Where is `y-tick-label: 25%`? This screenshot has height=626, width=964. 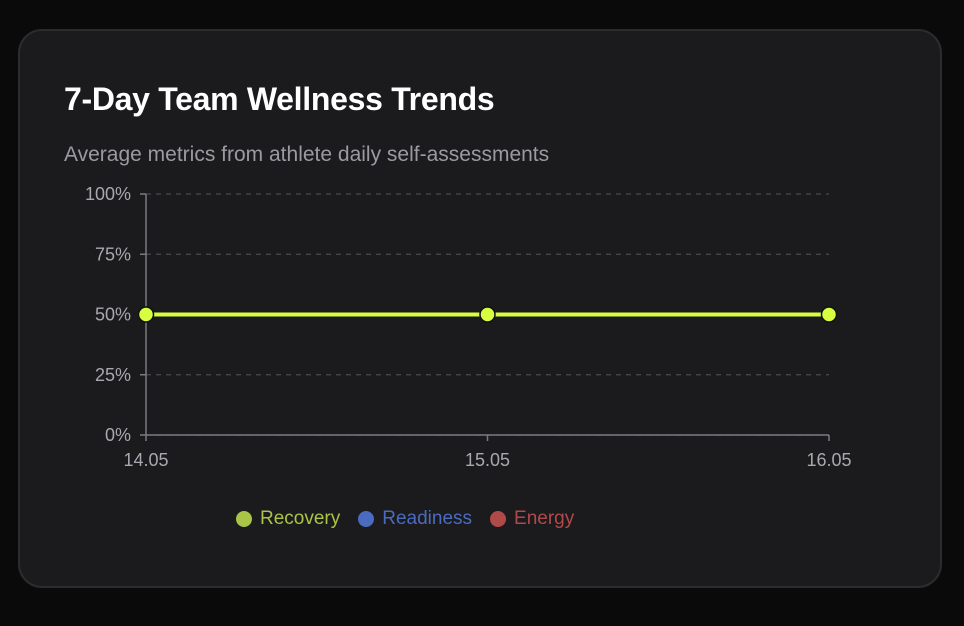
y-tick-label: 25% is located at coordinates (113, 375).